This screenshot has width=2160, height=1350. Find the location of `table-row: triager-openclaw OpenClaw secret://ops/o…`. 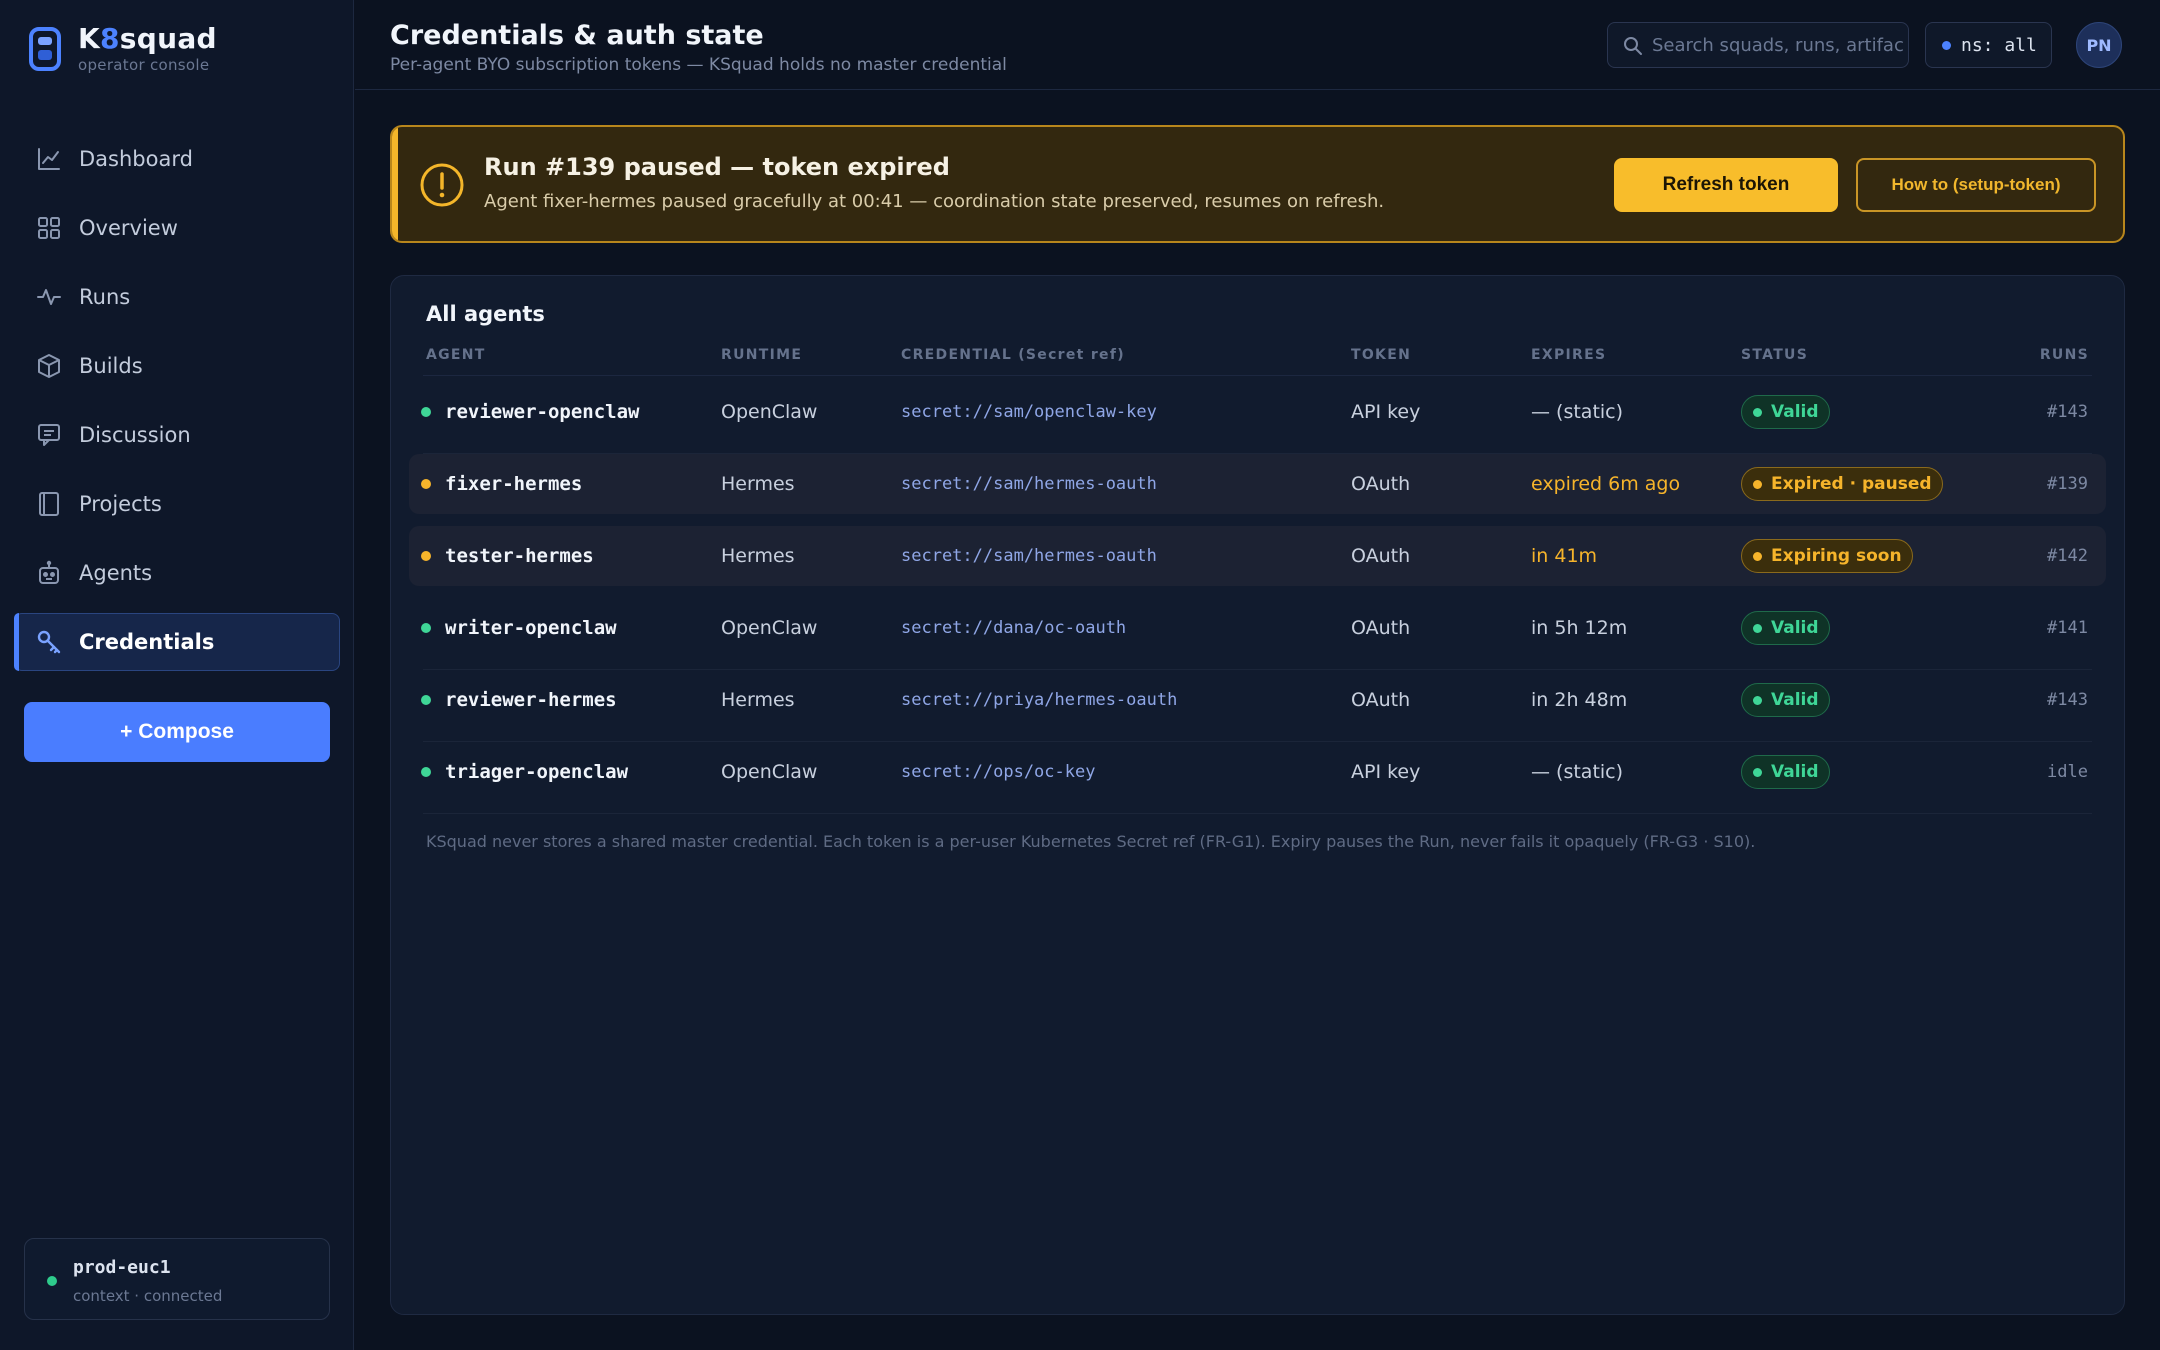

table-row: triager-openclaw OpenClaw secret://ops/o… is located at coordinates (1257, 778).